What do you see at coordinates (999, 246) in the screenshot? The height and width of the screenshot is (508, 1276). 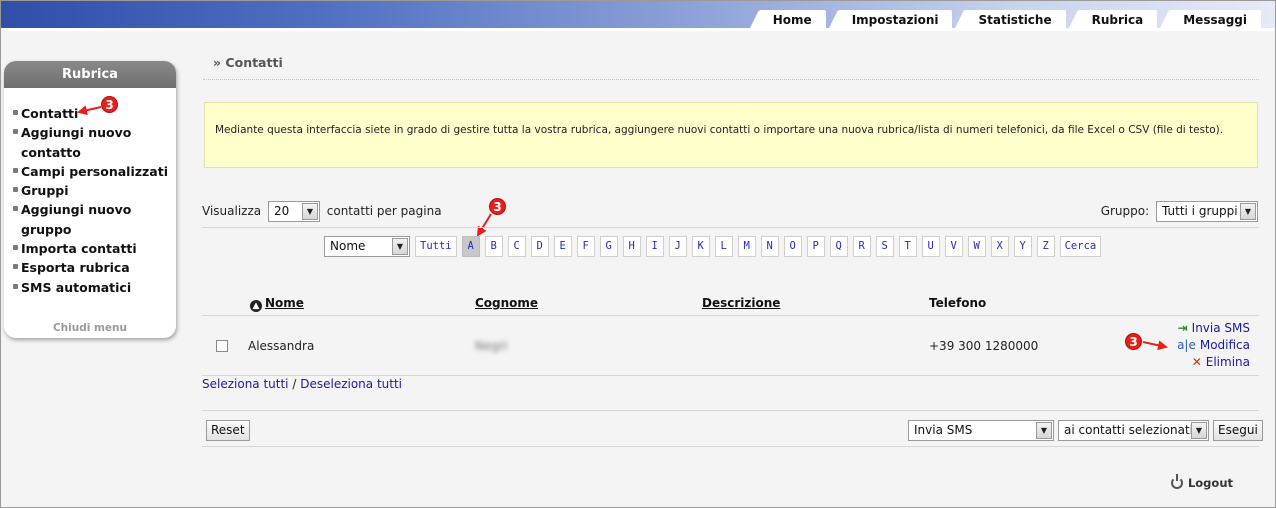 I see `alpha-letter-x: X` at bounding box center [999, 246].